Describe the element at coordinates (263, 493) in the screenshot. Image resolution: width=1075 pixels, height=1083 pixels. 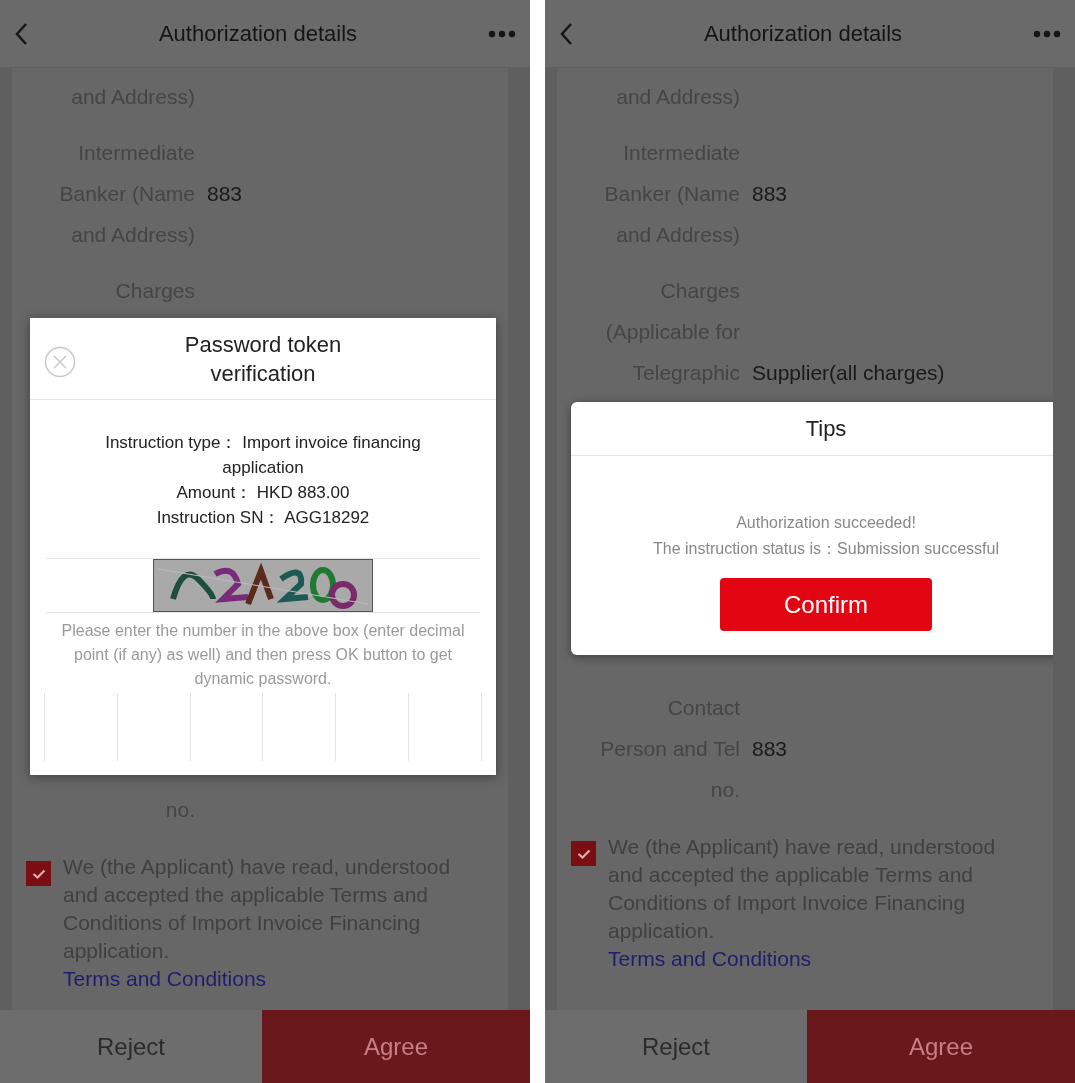
I see `detail-text: Amount： HKD 883.00` at that location.